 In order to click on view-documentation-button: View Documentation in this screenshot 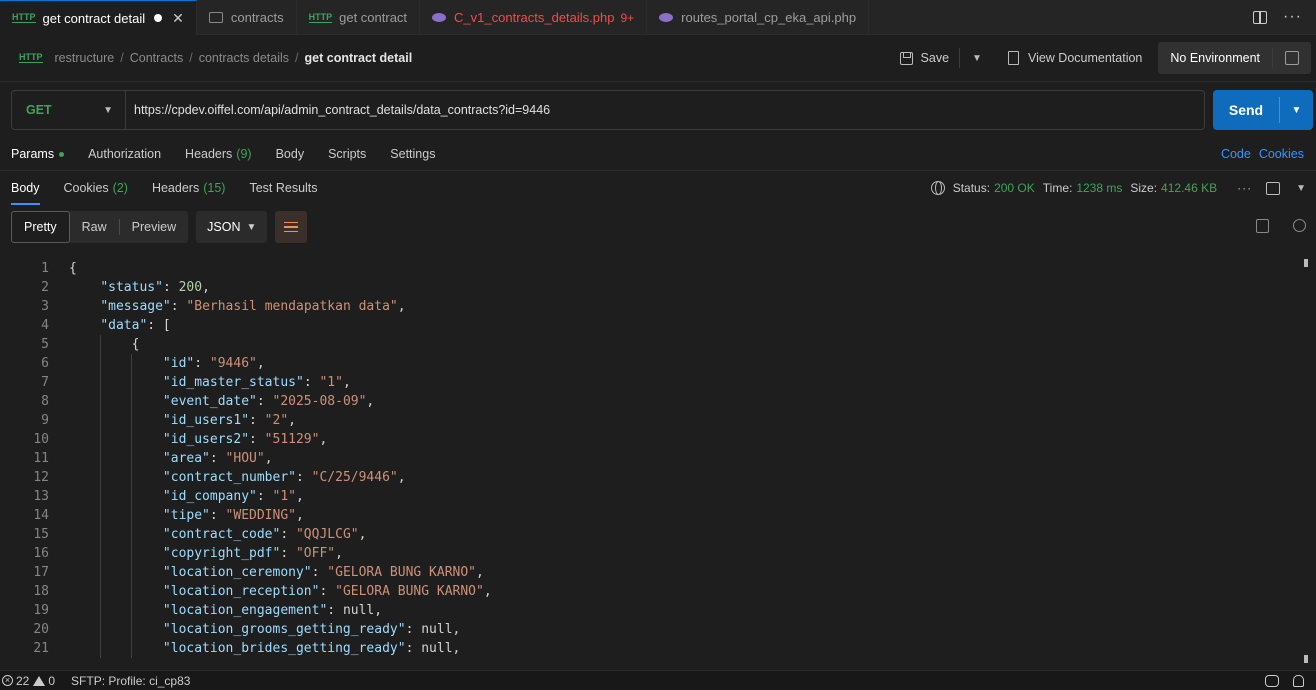, I will do `click(1076, 58)`.